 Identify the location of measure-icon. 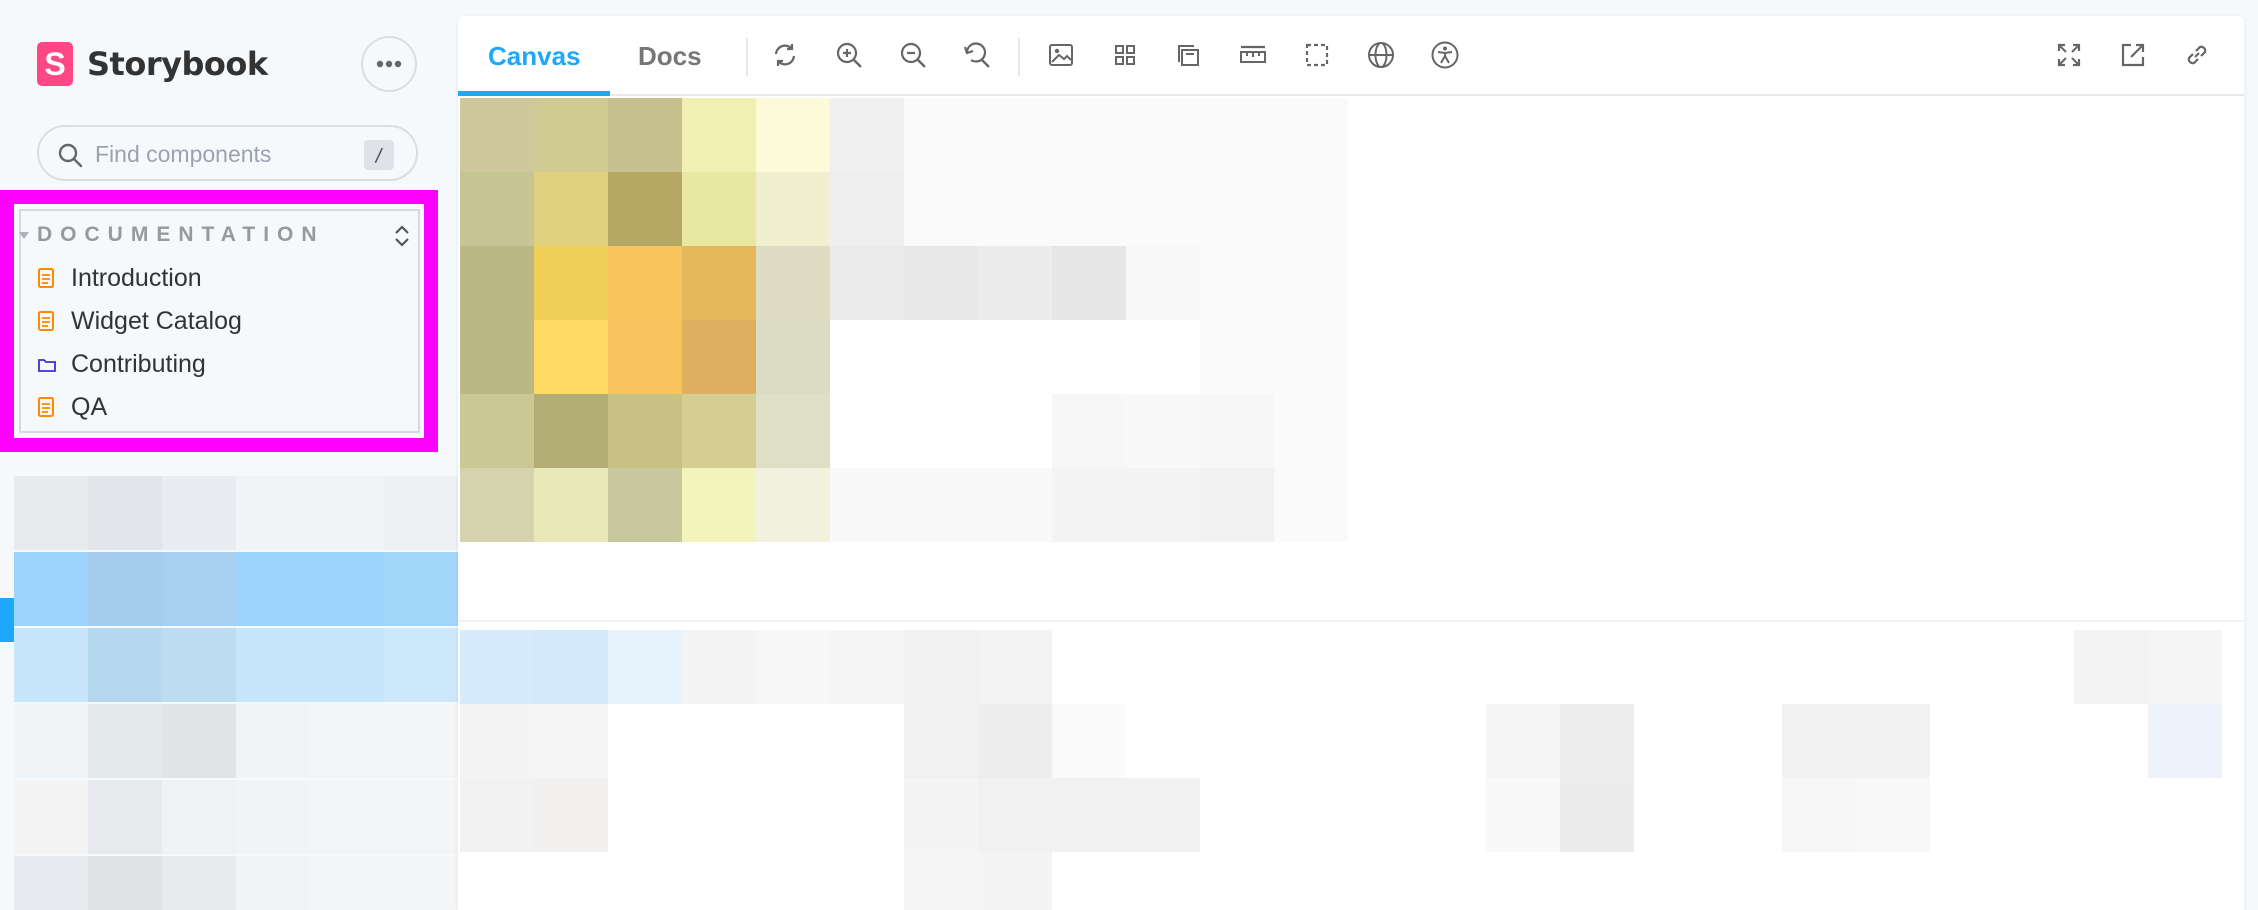
(1253, 54).